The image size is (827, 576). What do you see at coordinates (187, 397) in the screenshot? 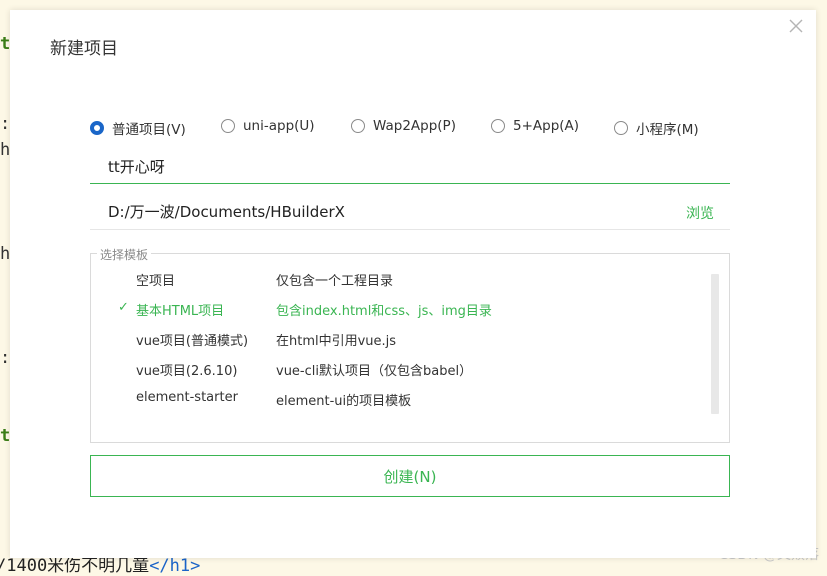
I see `template-name: element-starter` at bounding box center [187, 397].